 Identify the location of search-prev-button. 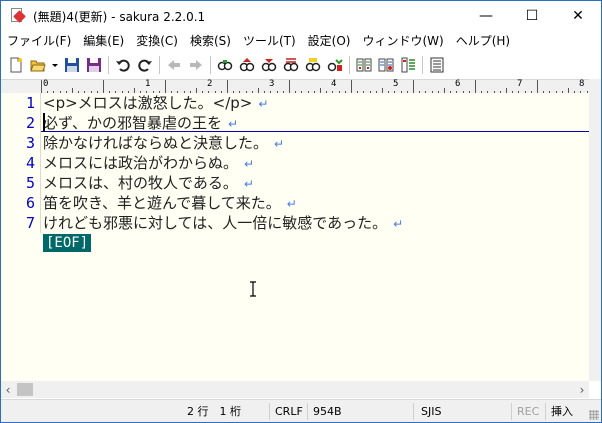
(247, 65).